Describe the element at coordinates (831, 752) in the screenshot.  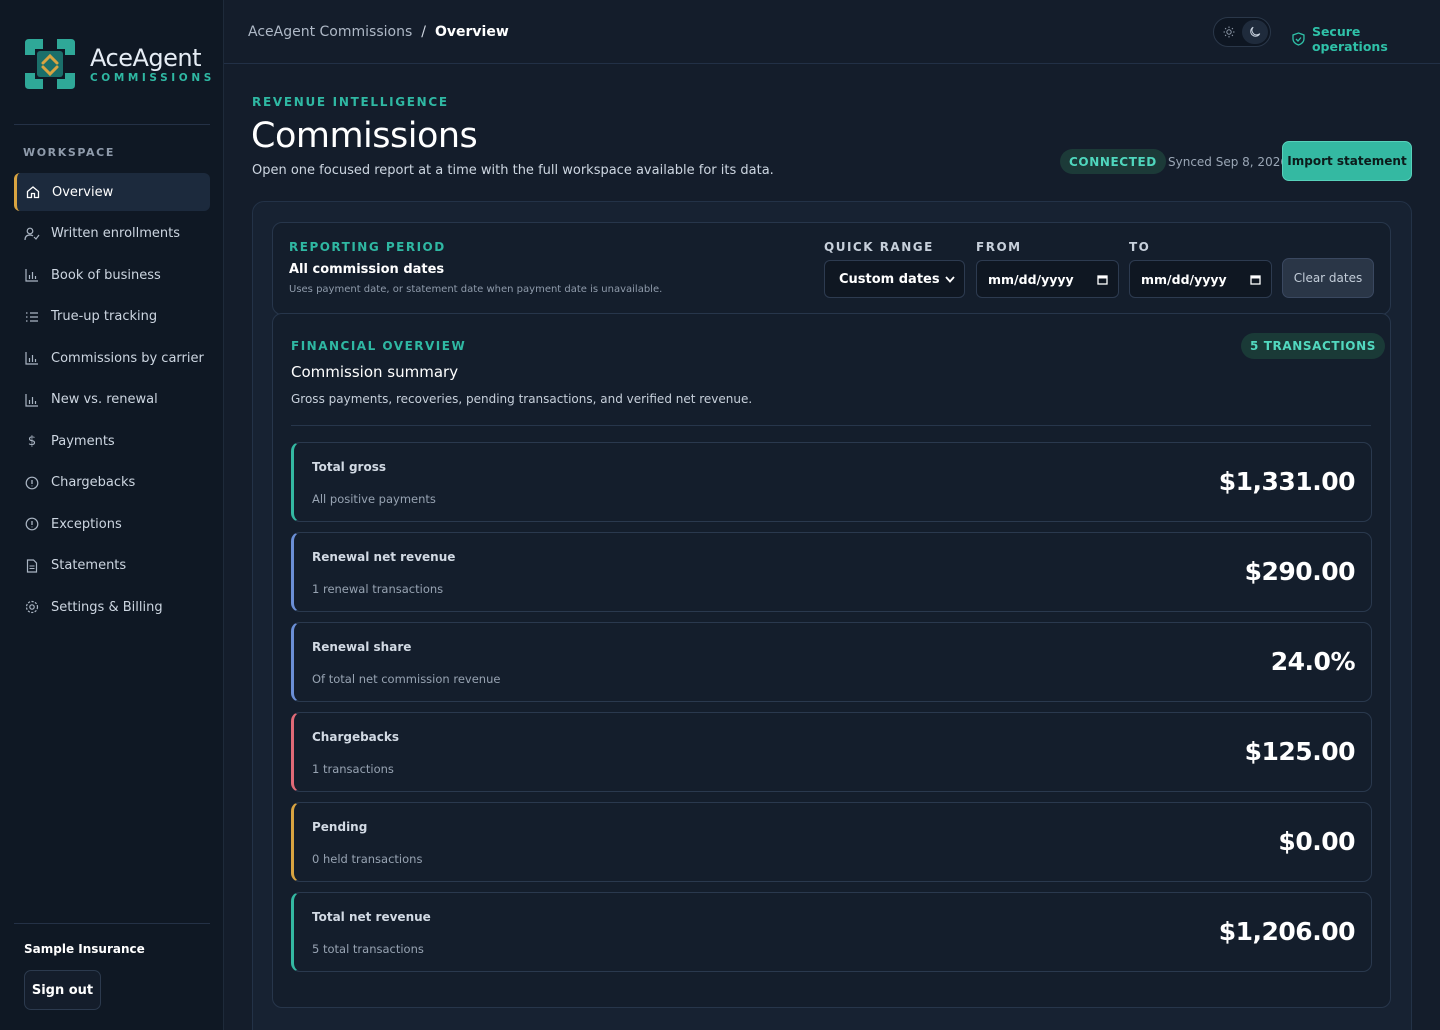
I see `metric-card-chargebacks: Chargebacks 1 transactions $125.00` at that location.